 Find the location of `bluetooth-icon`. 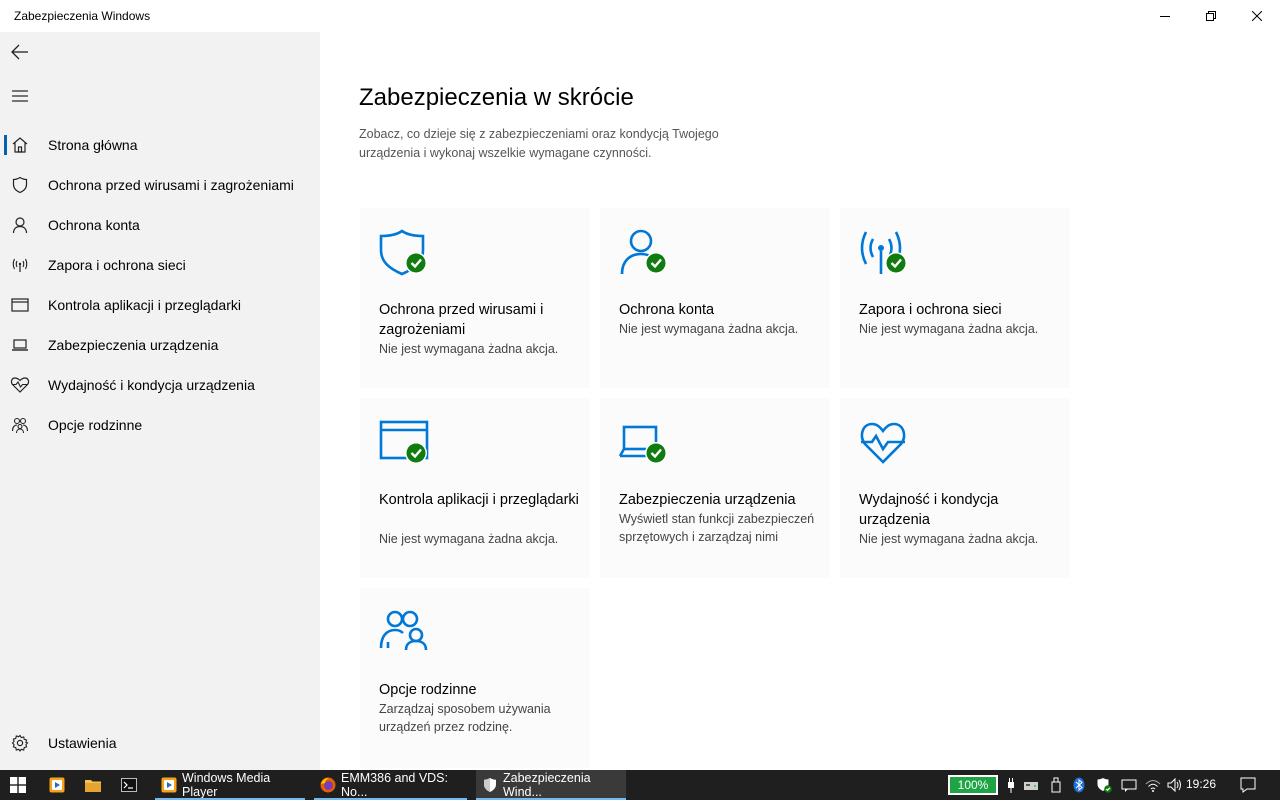

bluetooth-icon is located at coordinates (1079, 785).